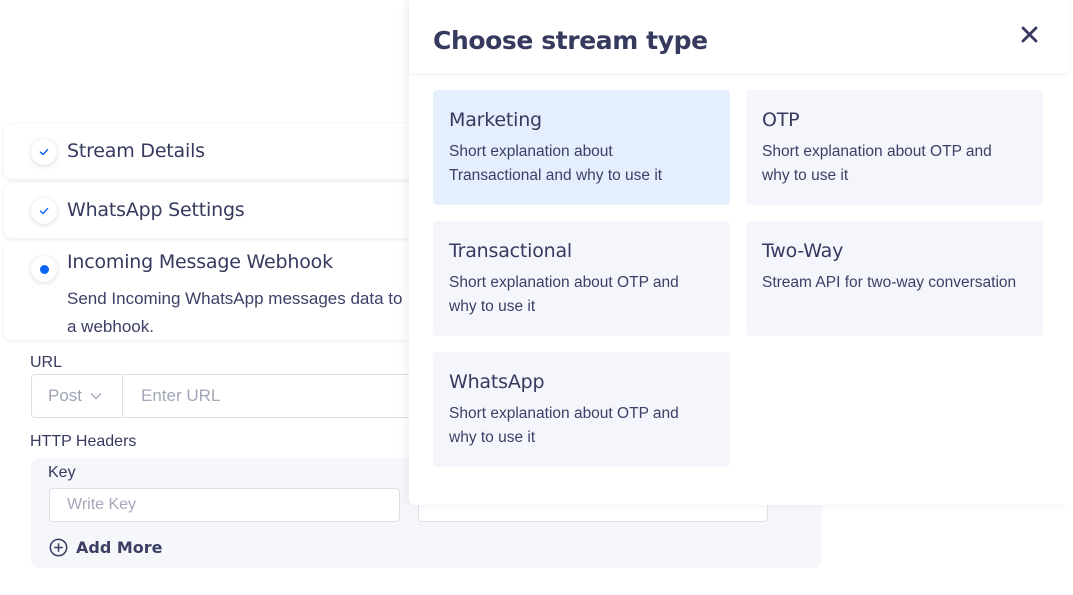  I want to click on step-title: WhatsApp Settings, so click(156, 210).